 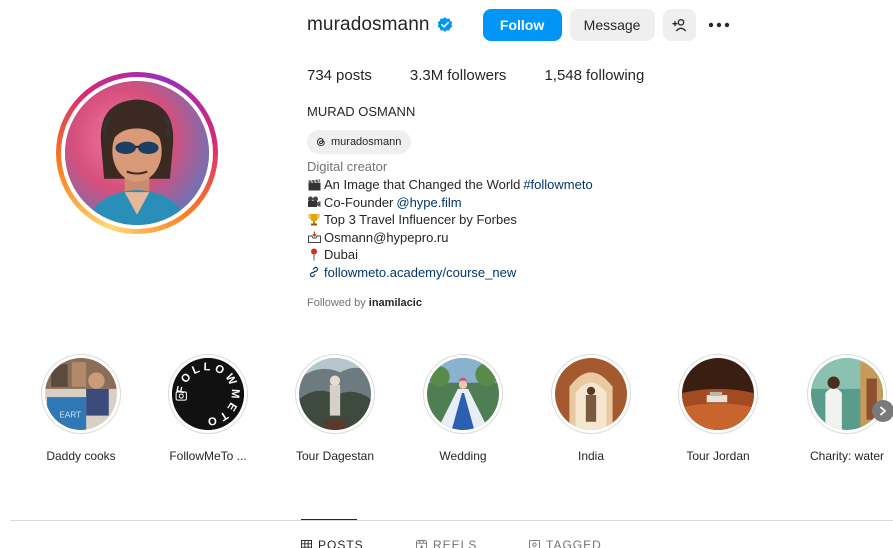 I want to click on tab-reels: REELS, so click(x=446, y=543).